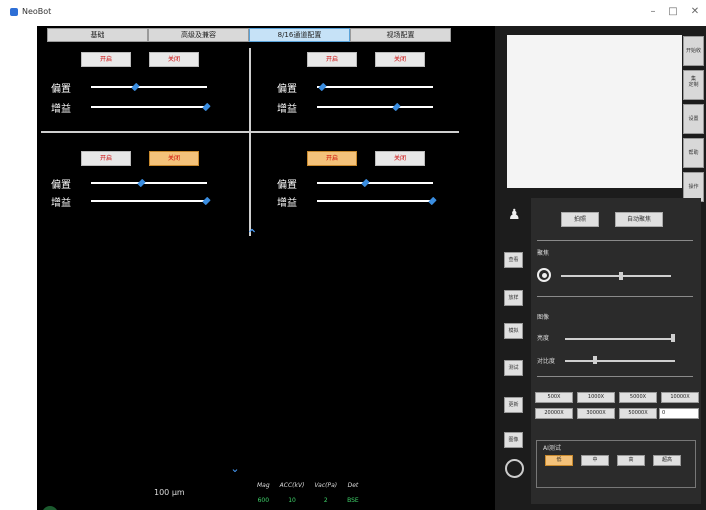 The height and width of the screenshot is (510, 706). I want to click on stat-label: ACC(kV), so click(292, 485).